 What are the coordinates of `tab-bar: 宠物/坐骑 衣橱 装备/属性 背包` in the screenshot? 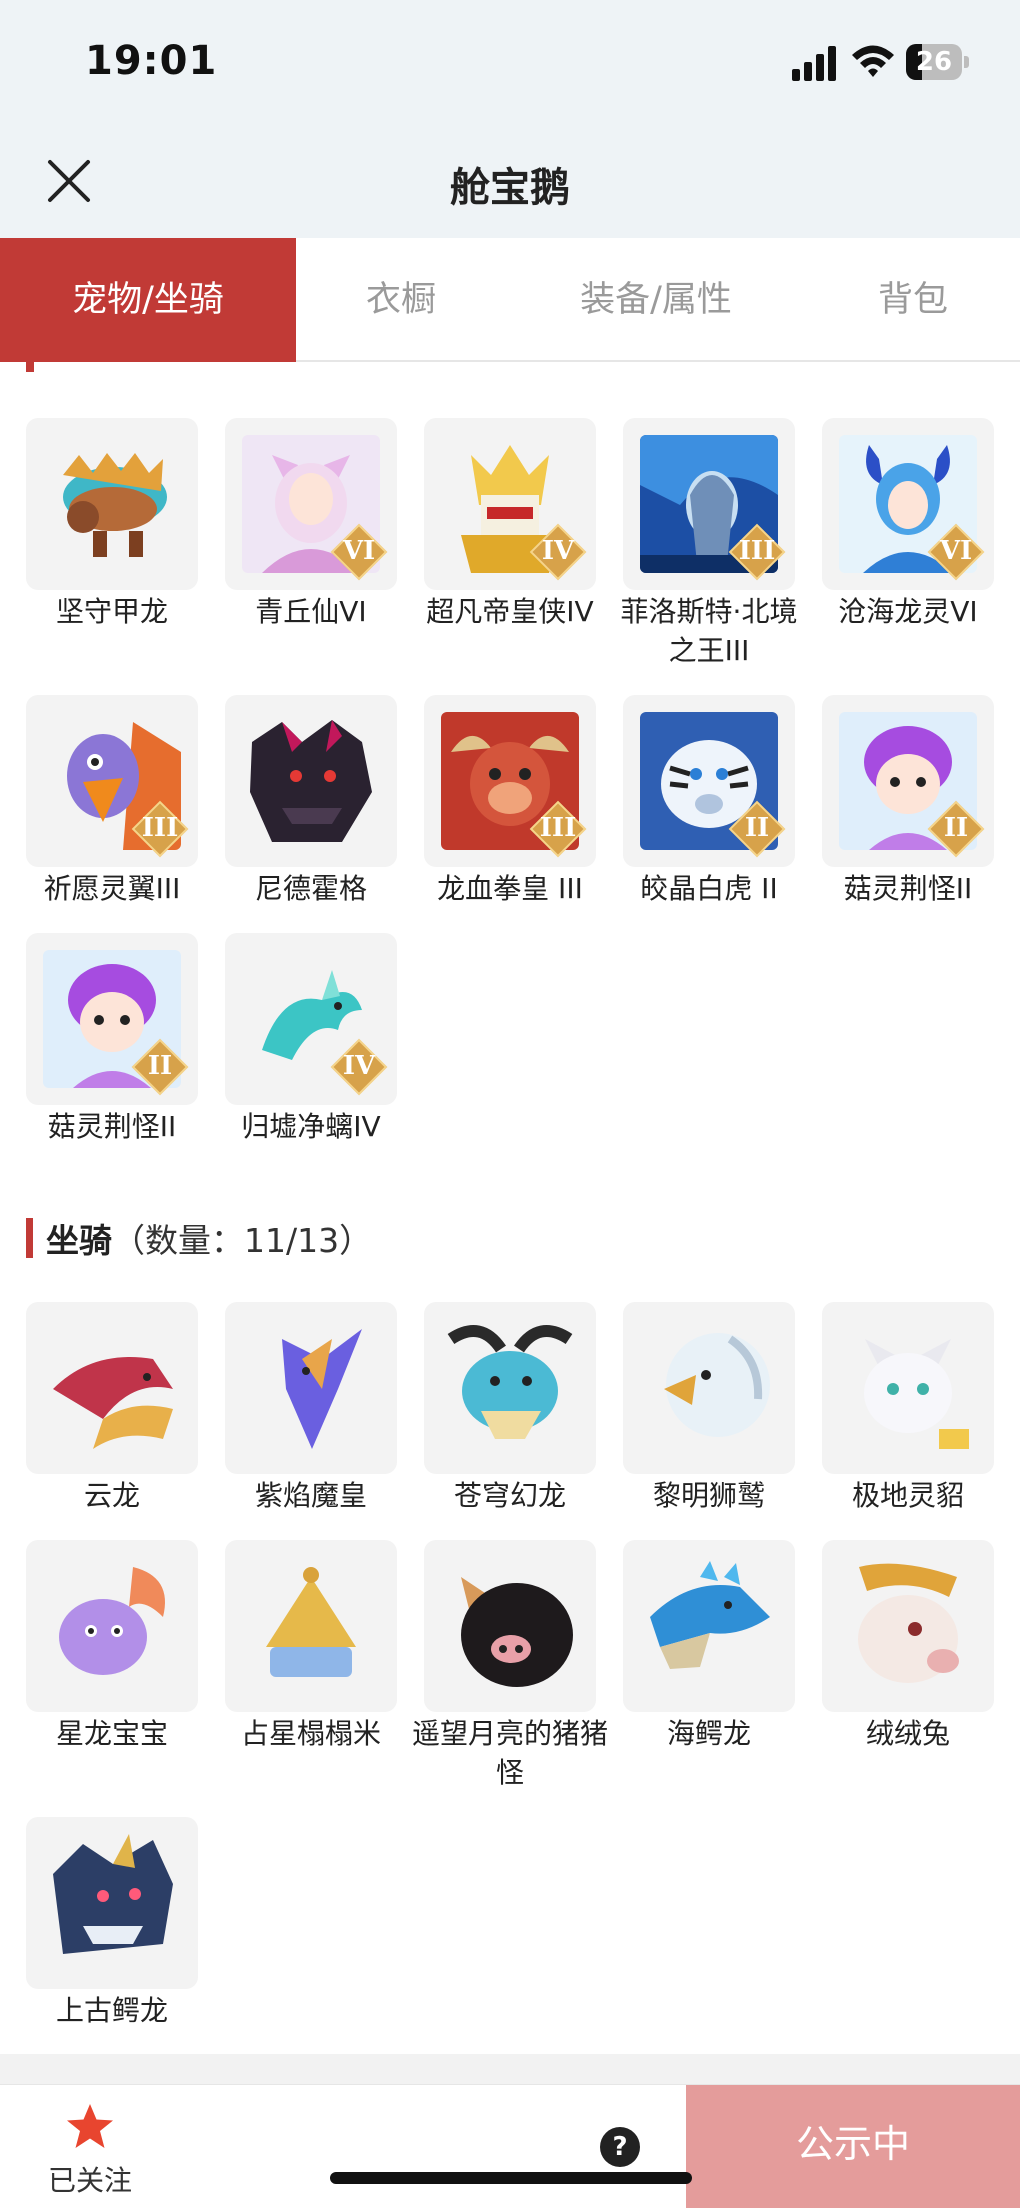 It's located at (510, 300).